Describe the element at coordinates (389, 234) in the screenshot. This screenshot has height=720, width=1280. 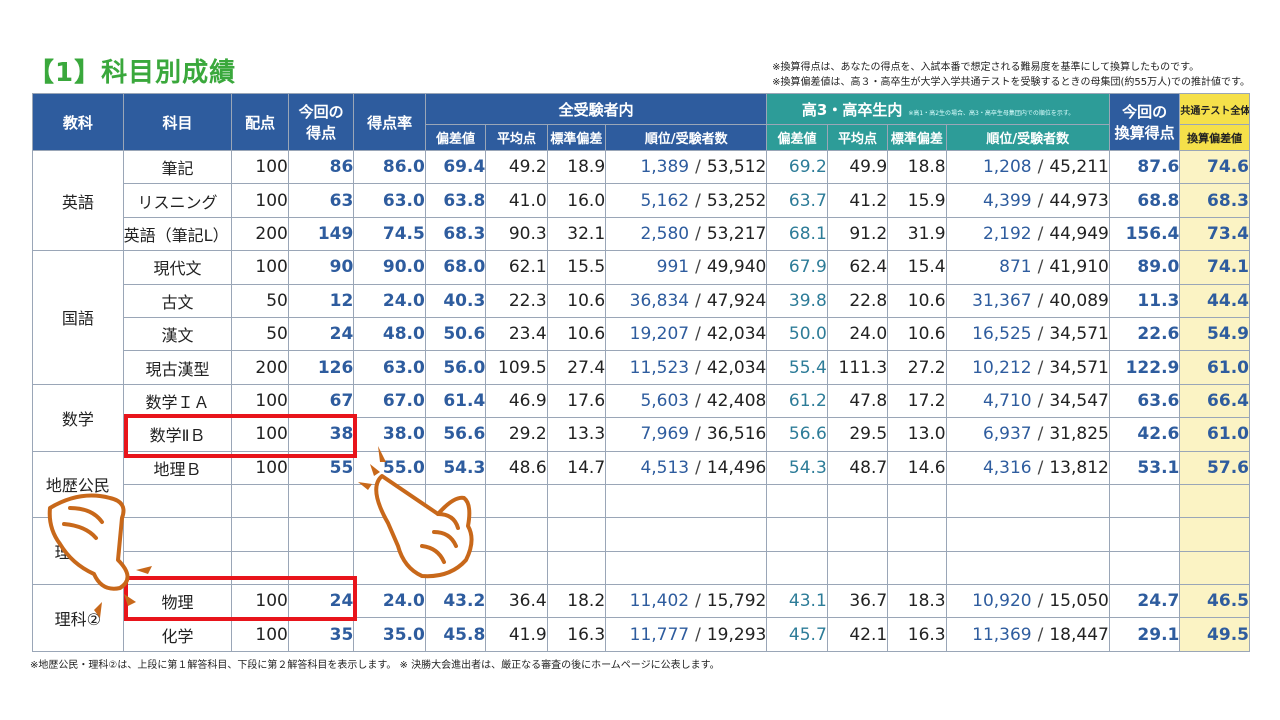
I see `rate-cell: 74.5` at that location.